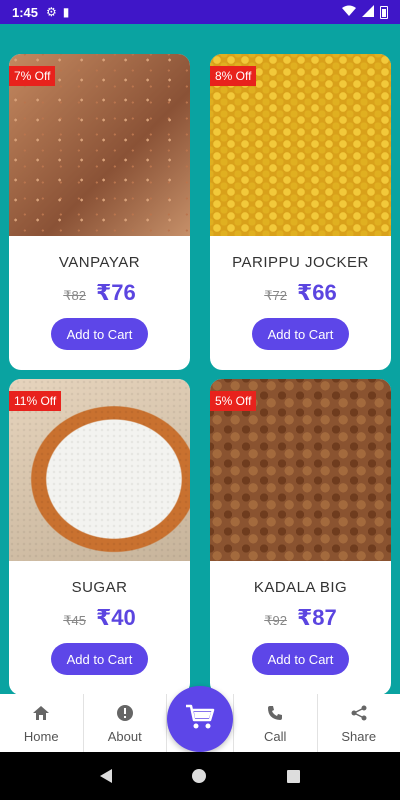  I want to click on battery-icon, so click(384, 12).